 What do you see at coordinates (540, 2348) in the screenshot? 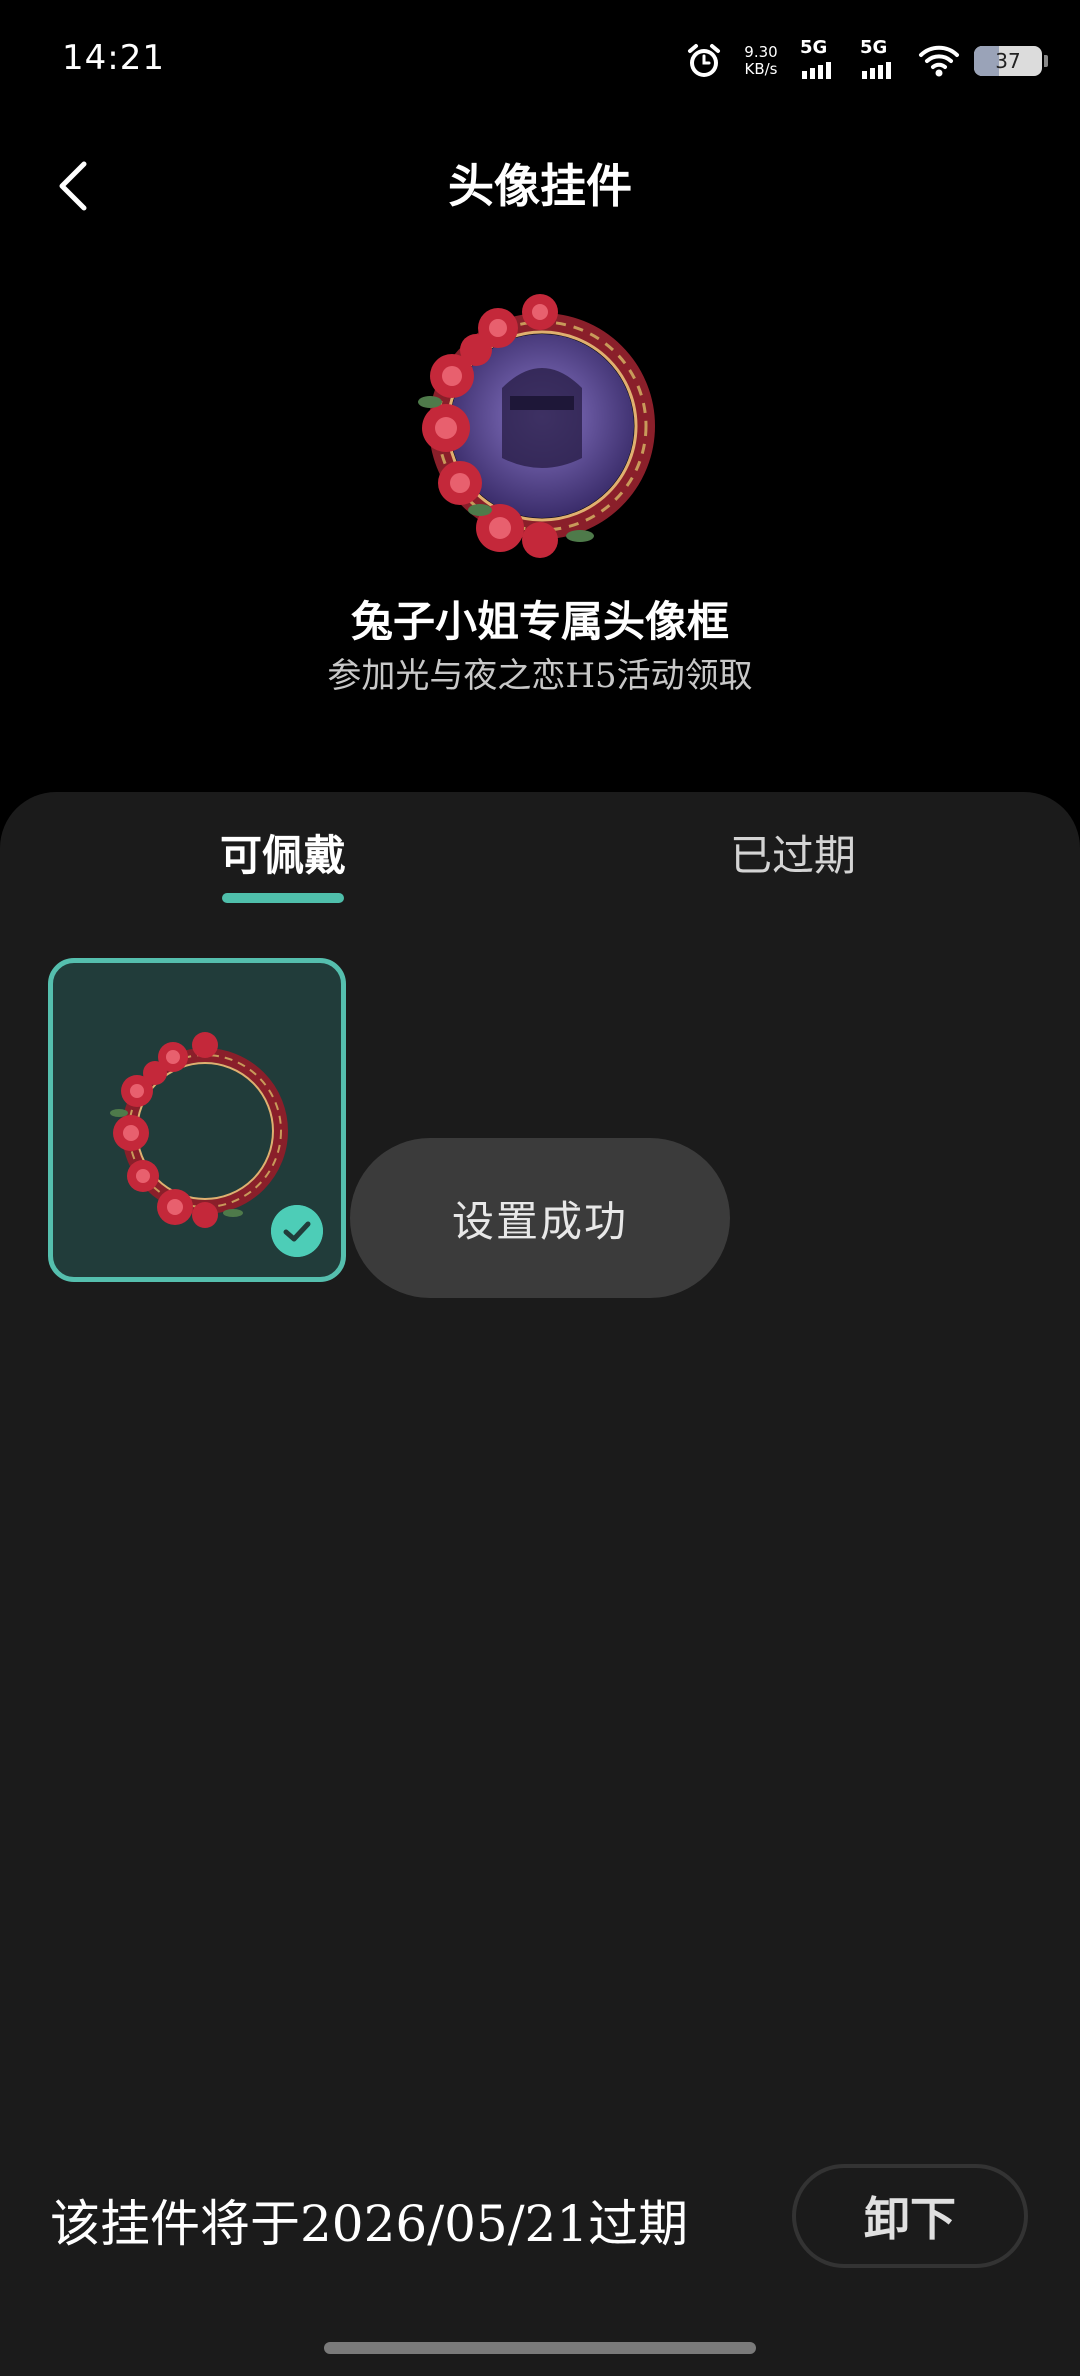
I see `home-indicator` at bounding box center [540, 2348].